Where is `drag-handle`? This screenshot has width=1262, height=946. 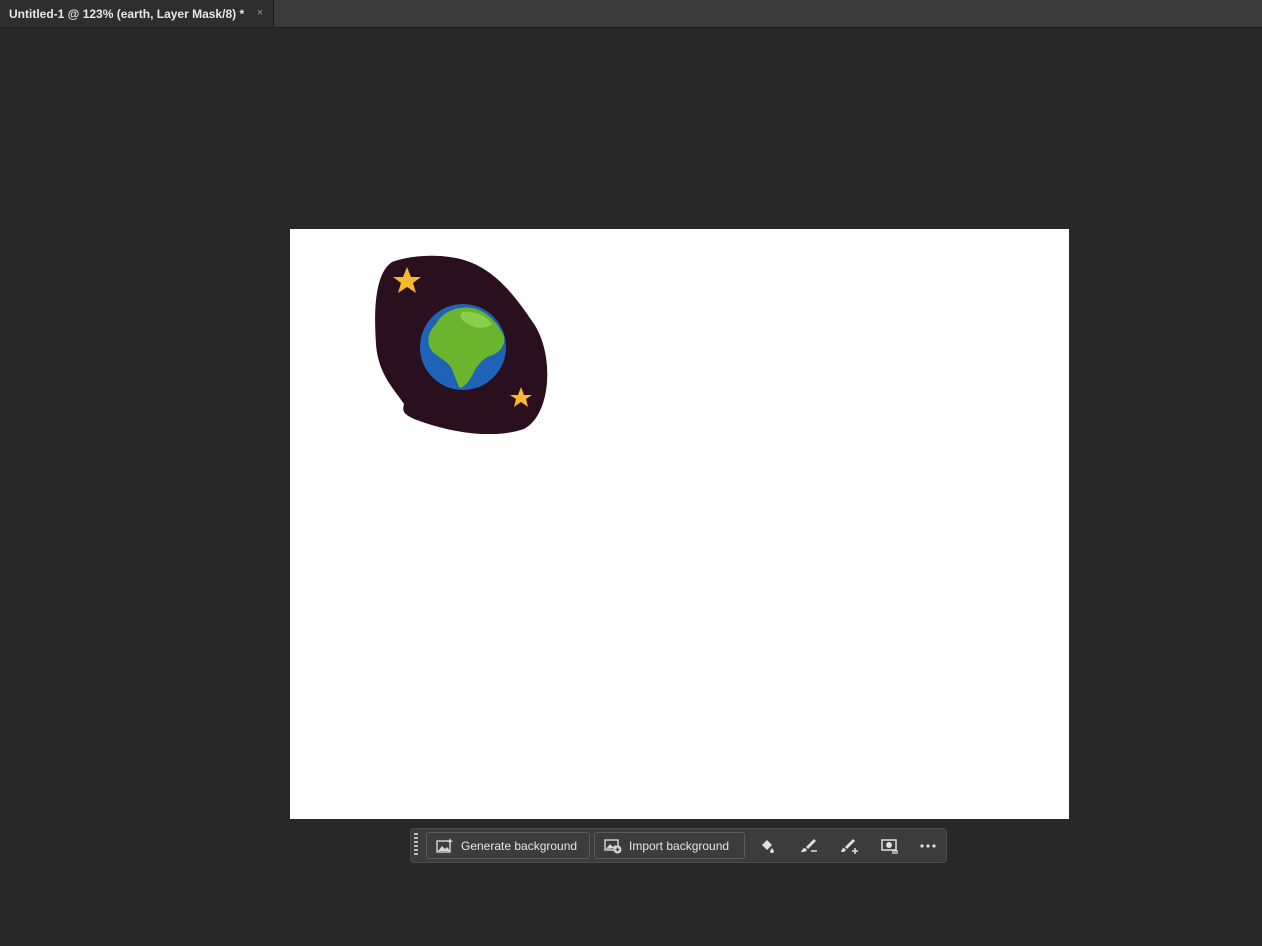 drag-handle is located at coordinates (416, 845).